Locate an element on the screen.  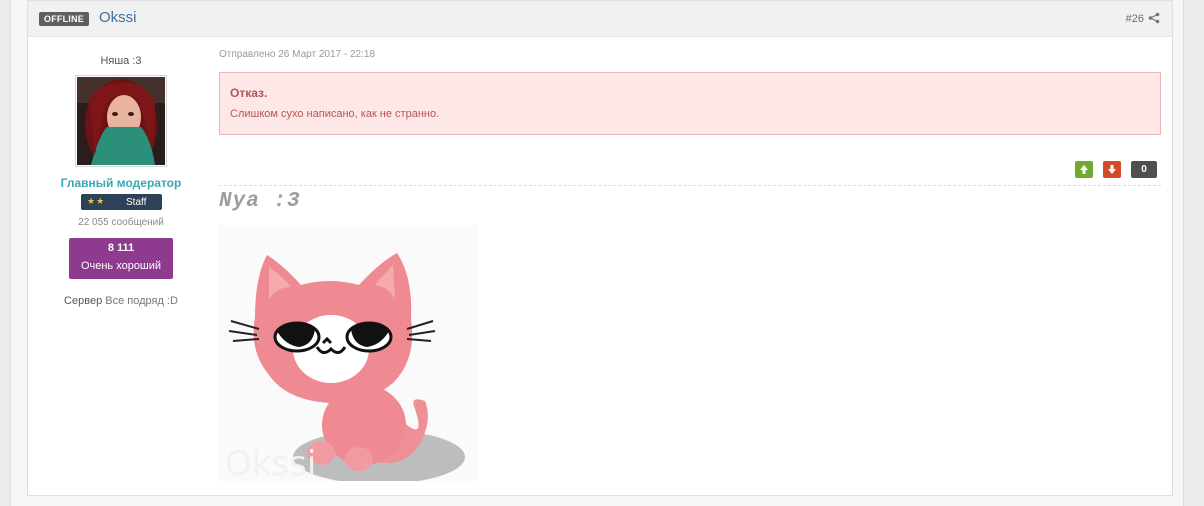
reputation-box: 8 111 Очень хороший is located at coordinates (121, 258).